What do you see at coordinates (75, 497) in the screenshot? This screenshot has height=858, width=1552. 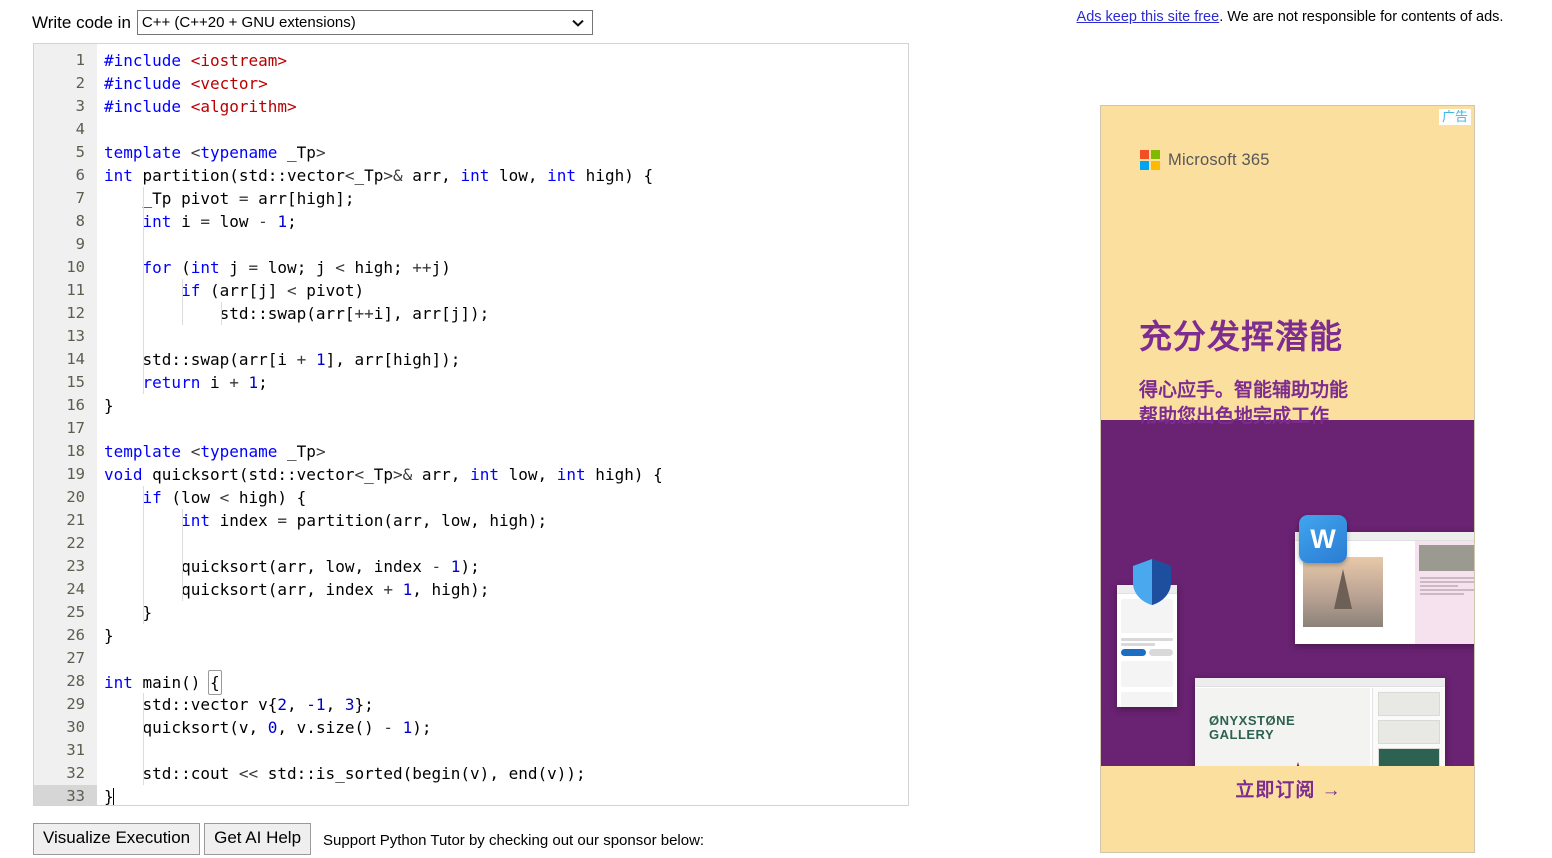 I see `line-number: 20` at bounding box center [75, 497].